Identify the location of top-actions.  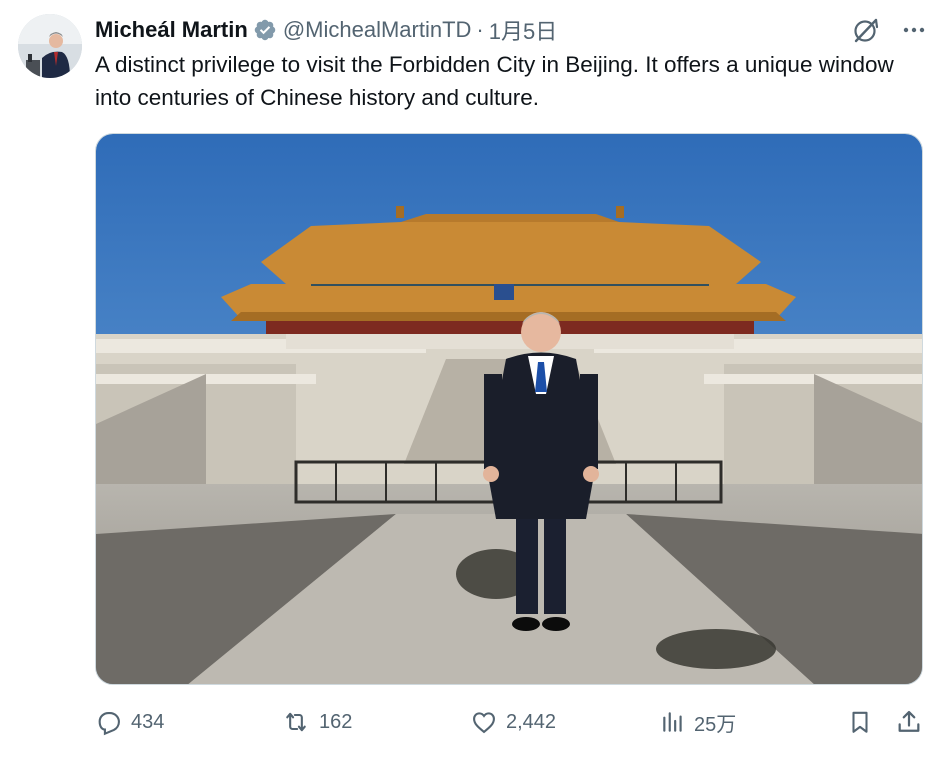
(889, 30).